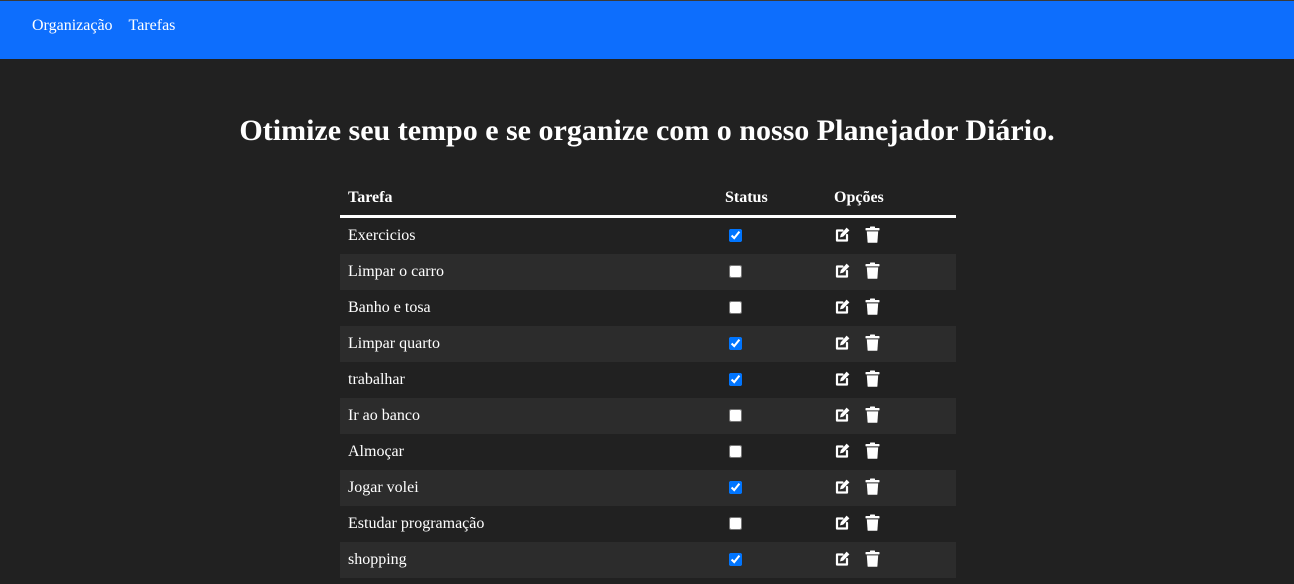  What do you see at coordinates (152, 26) in the screenshot?
I see `nav-link-tarefas: Tarefas` at bounding box center [152, 26].